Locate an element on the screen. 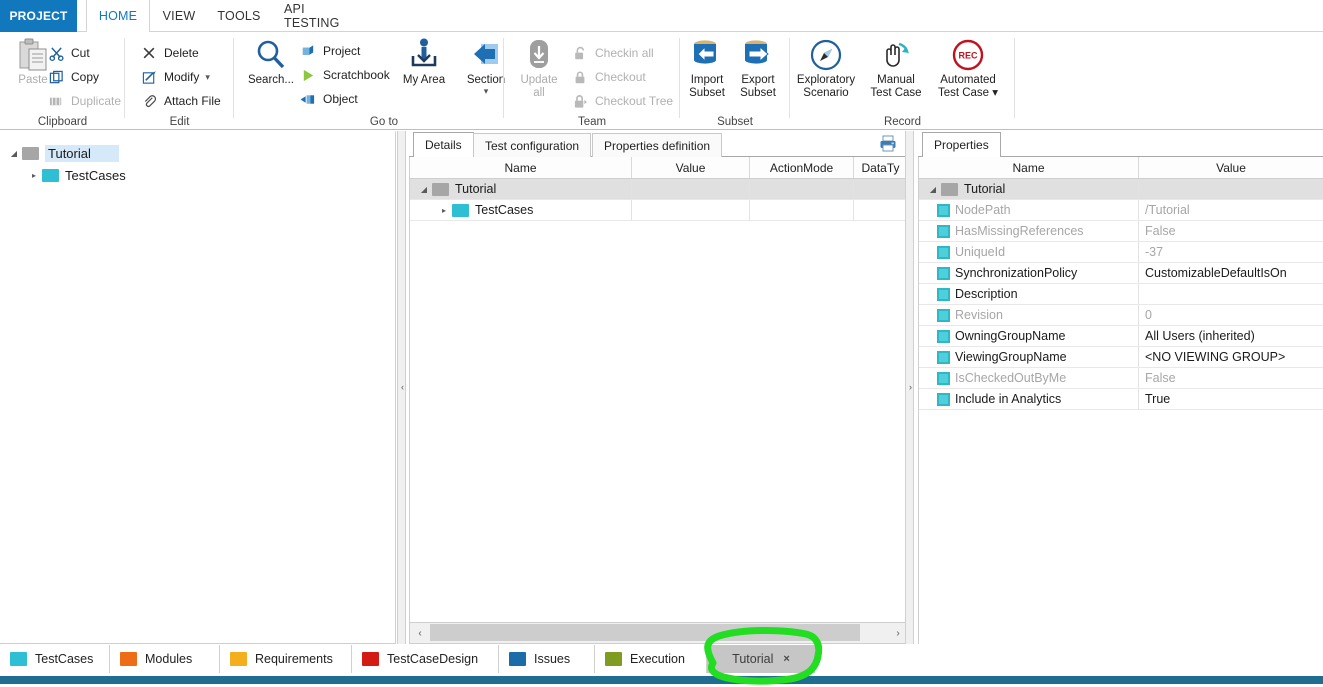 This screenshot has height=687, width=1323. property-row-nodepath: NodePath /Tutorial is located at coordinates (1121, 210).